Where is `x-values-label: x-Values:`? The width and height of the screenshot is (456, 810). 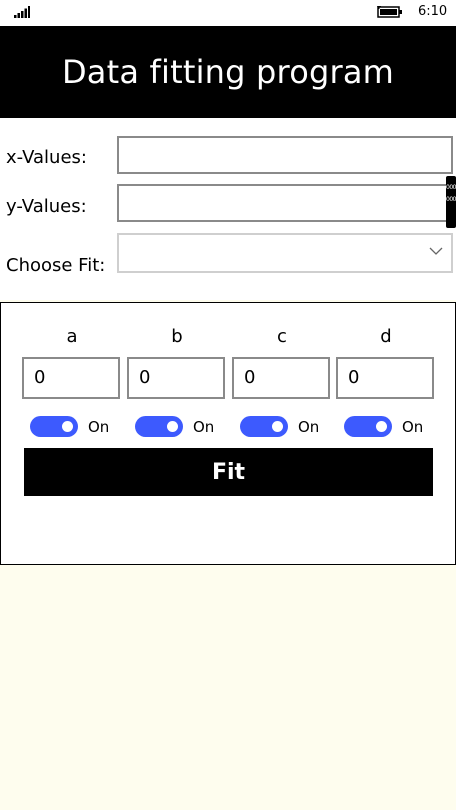 x-values-label: x-Values: is located at coordinates (46, 157).